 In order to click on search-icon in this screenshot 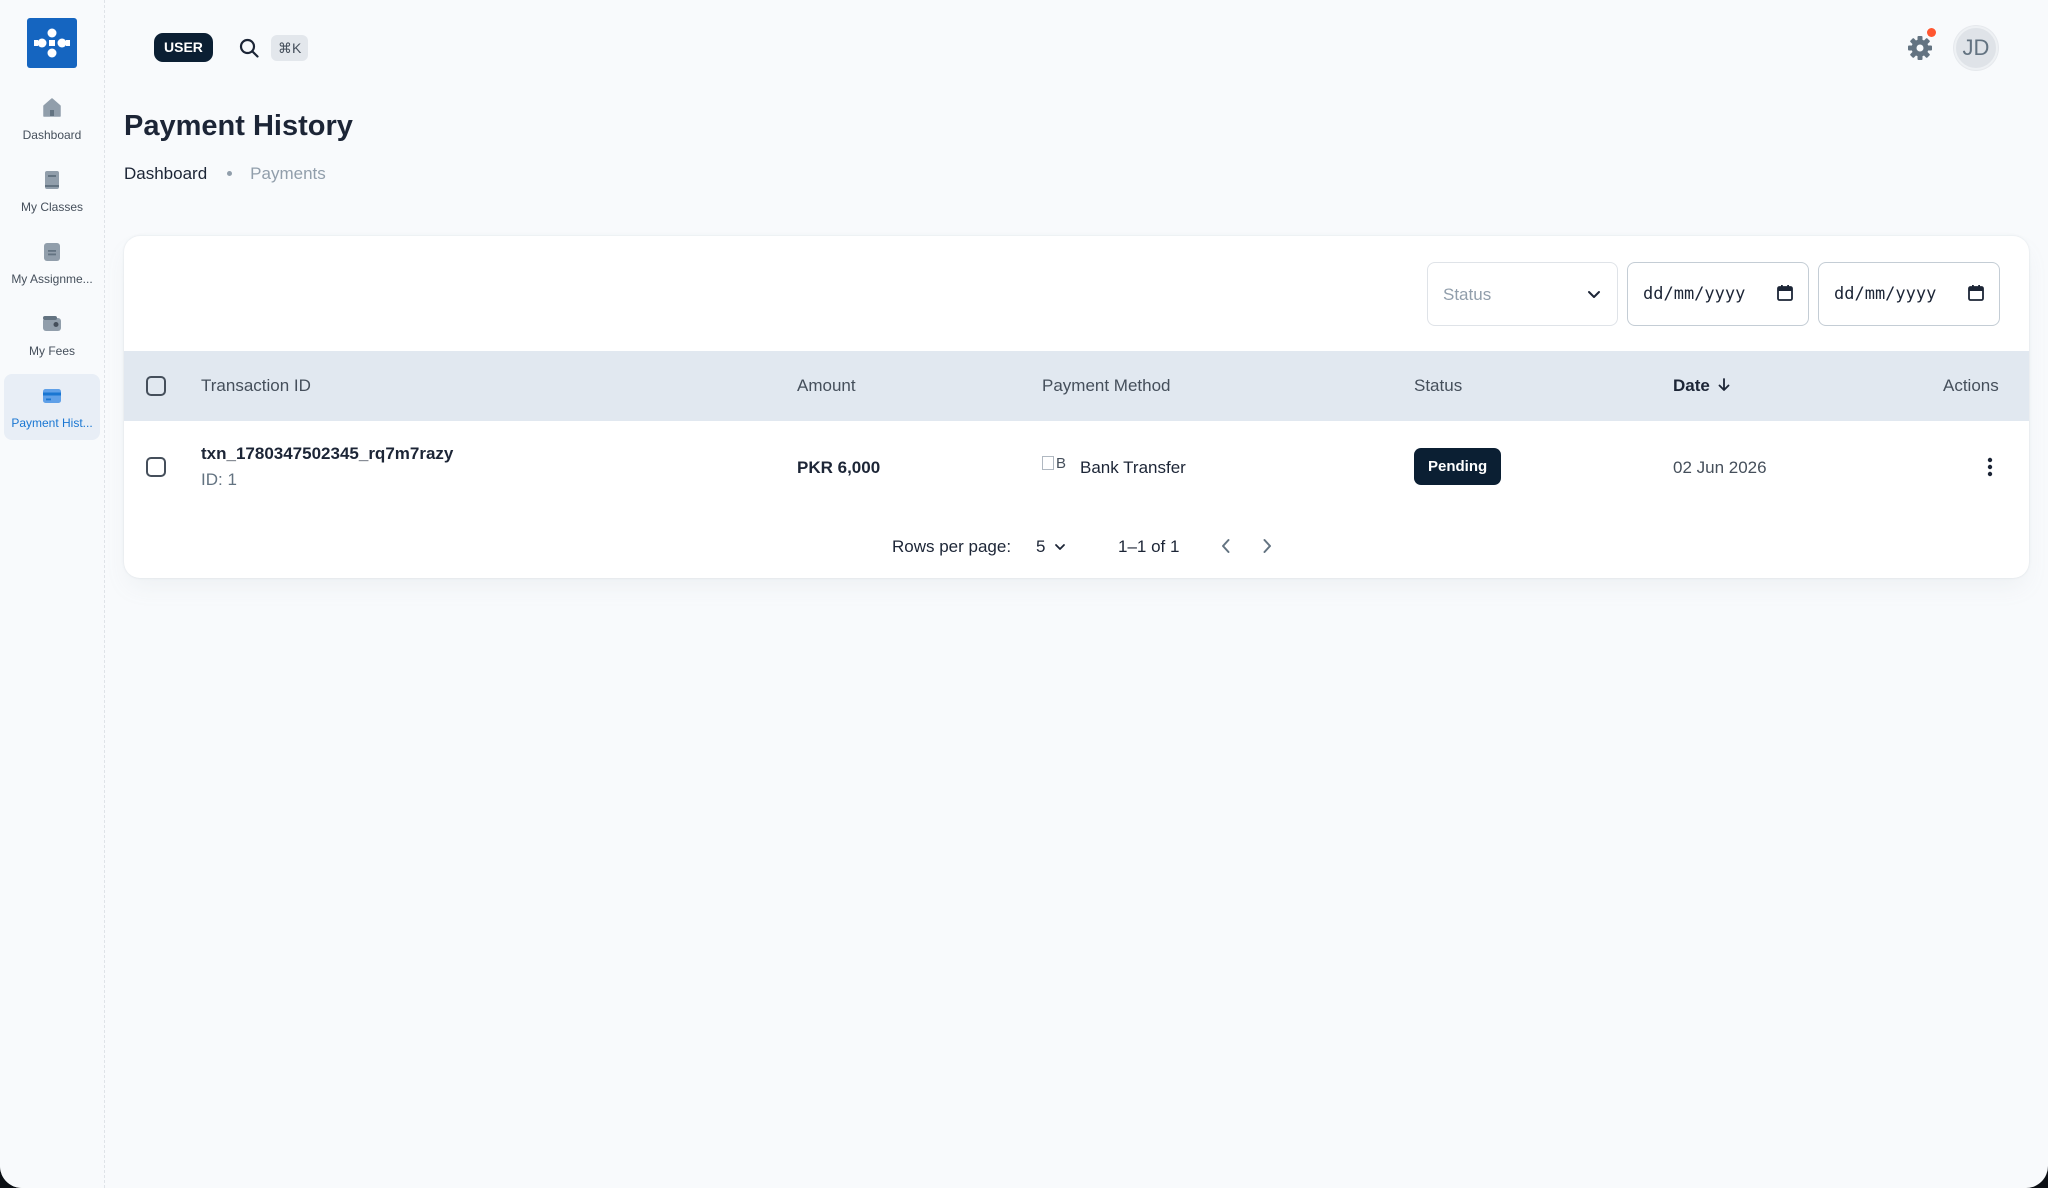, I will do `click(249, 48)`.